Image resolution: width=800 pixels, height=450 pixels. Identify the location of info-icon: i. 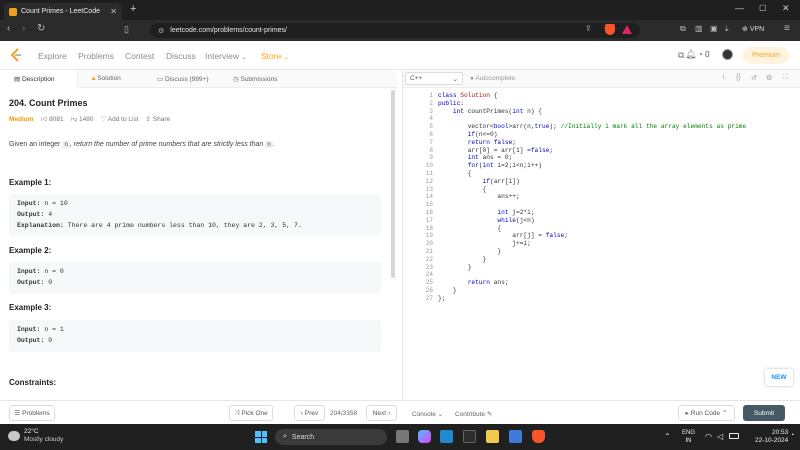
(724, 77).